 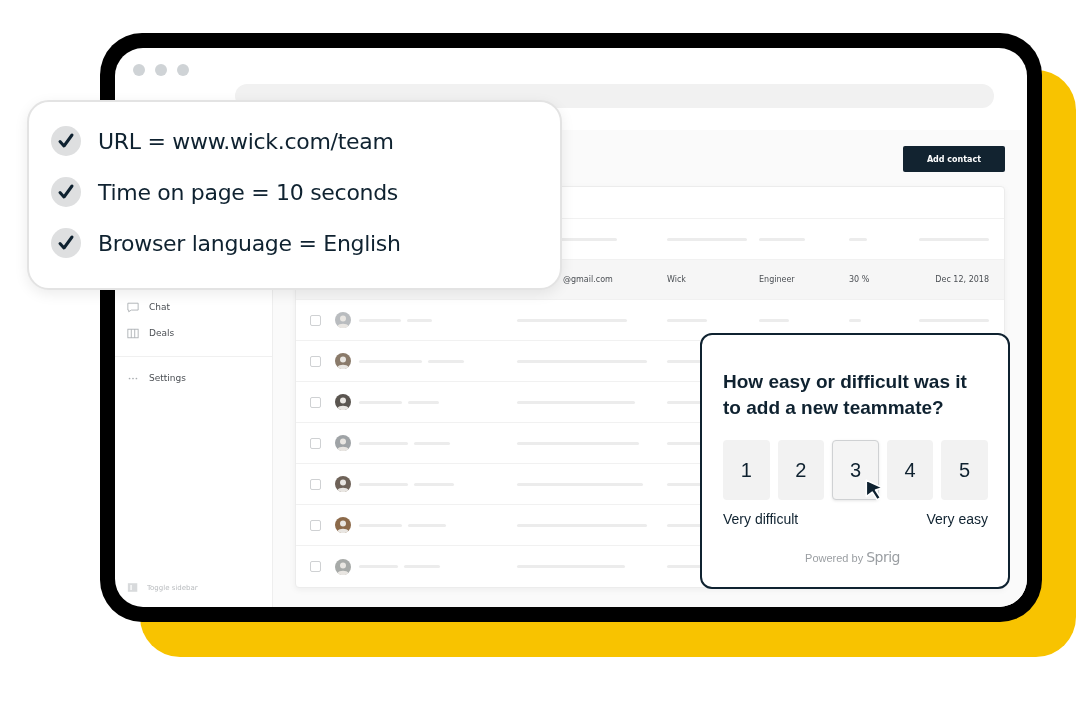 I want to click on condition-text: Browser language = English, so click(x=249, y=243).